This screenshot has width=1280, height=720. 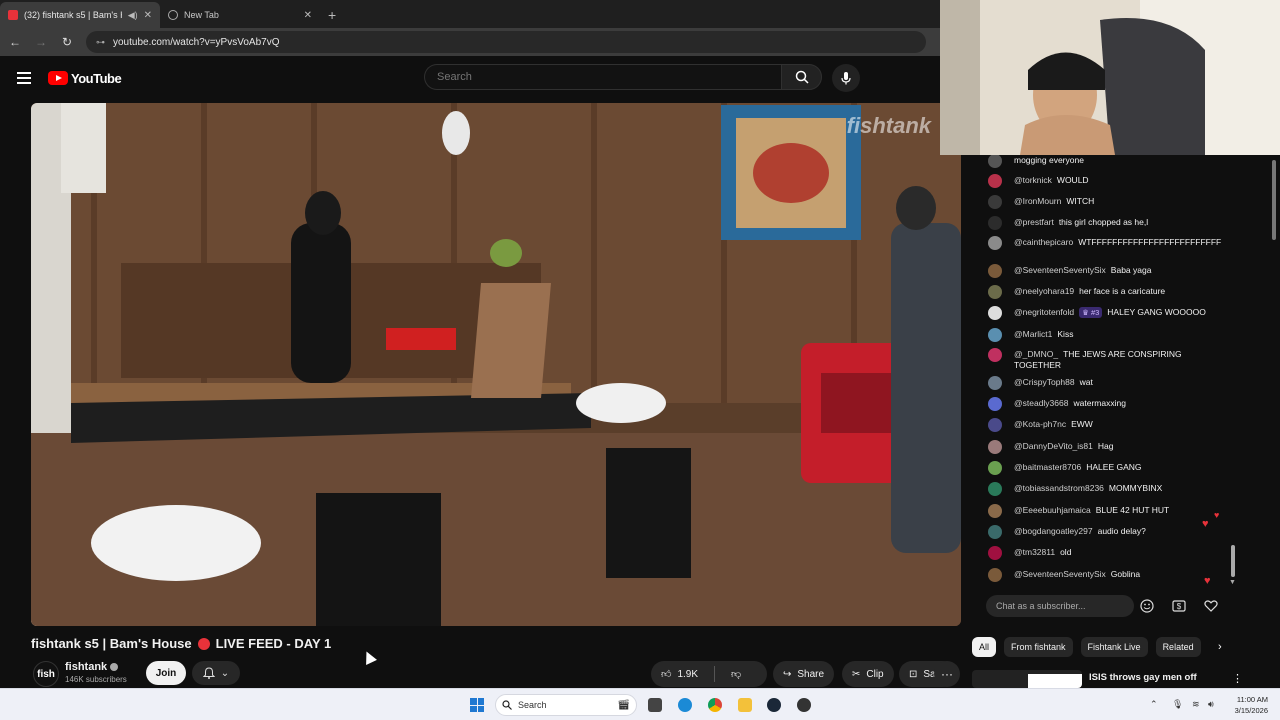 I want to click on file-explorer-icon, so click(x=745, y=705).